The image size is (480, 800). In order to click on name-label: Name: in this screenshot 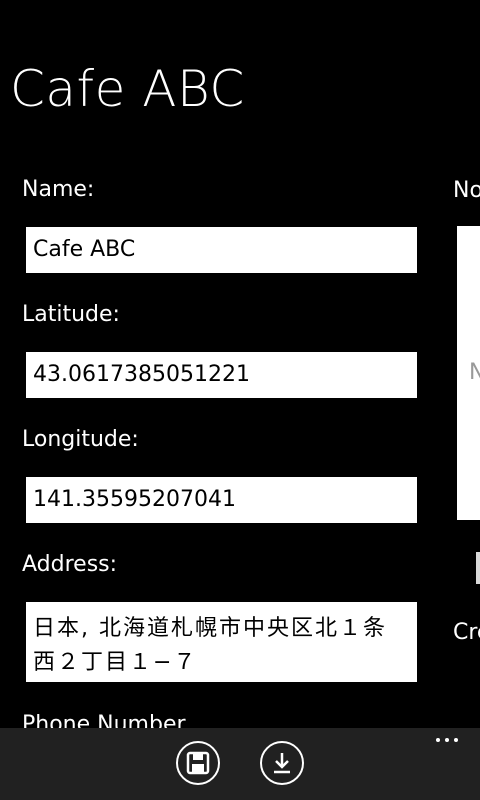, I will do `click(58, 189)`.